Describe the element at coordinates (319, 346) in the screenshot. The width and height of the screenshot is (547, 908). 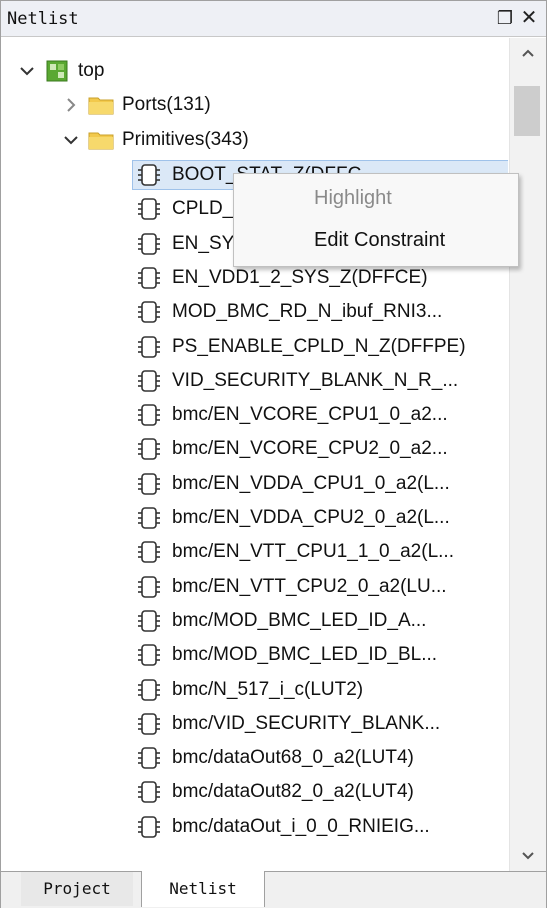
I see `tree-node-label: PS_ENABLE_CPLD_N_Z(DFFPE)` at that location.